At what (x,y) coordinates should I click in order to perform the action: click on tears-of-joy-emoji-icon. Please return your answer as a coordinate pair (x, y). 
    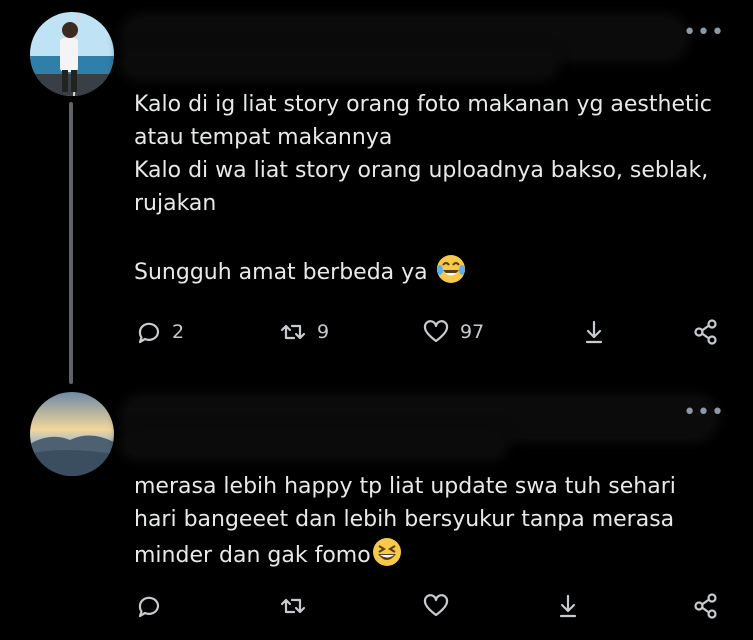
    Looking at the image, I should click on (450, 269).